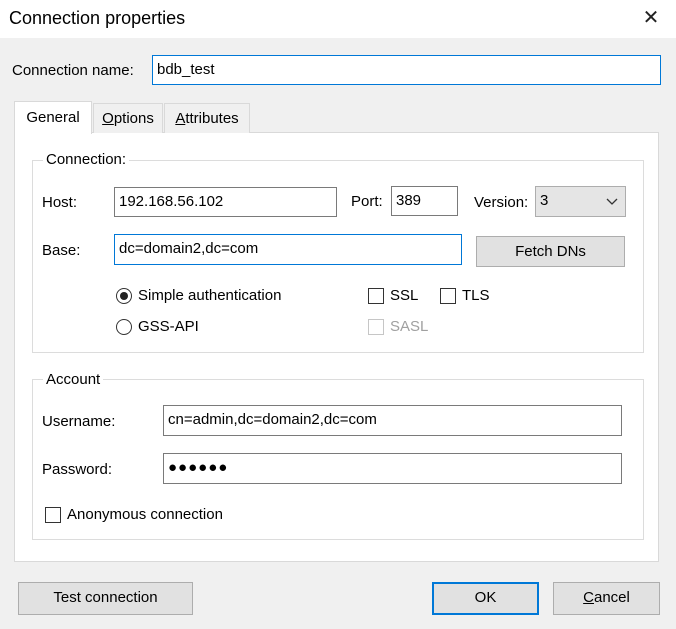 The height and width of the screenshot is (629, 676). What do you see at coordinates (338, 19) in the screenshot?
I see `title-bar: Connection properties ✕` at bounding box center [338, 19].